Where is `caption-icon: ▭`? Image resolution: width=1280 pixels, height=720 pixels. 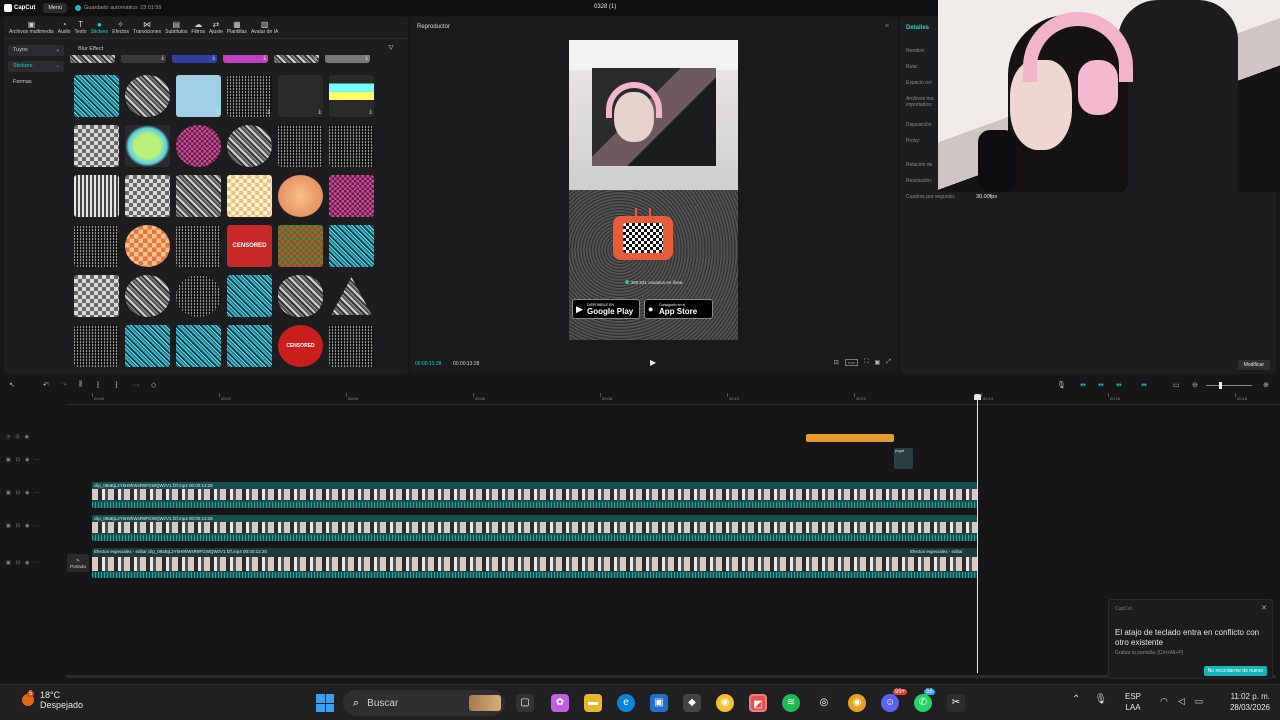 caption-icon: ▭ is located at coordinates (1176, 385).